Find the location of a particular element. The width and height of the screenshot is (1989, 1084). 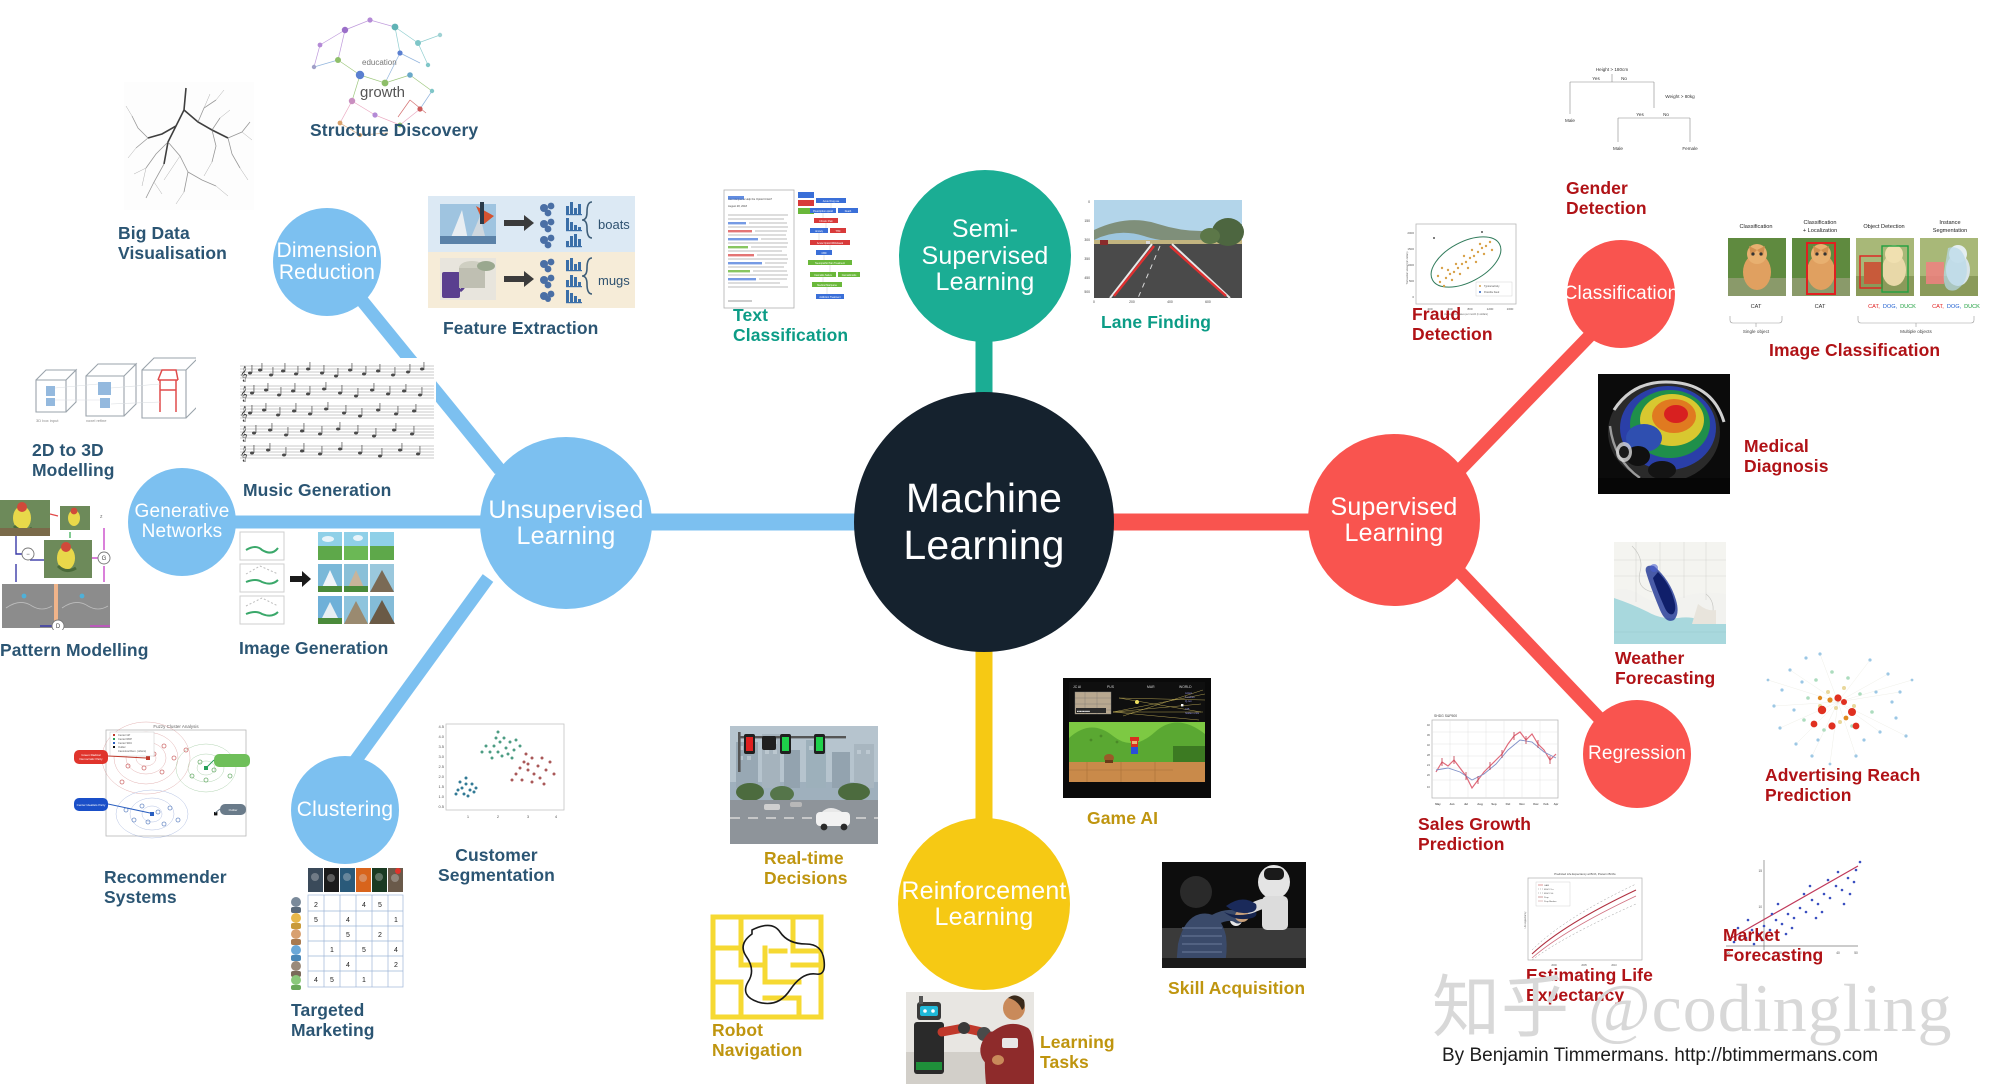

svg-text: CBD is located at coordinates (823, 253).